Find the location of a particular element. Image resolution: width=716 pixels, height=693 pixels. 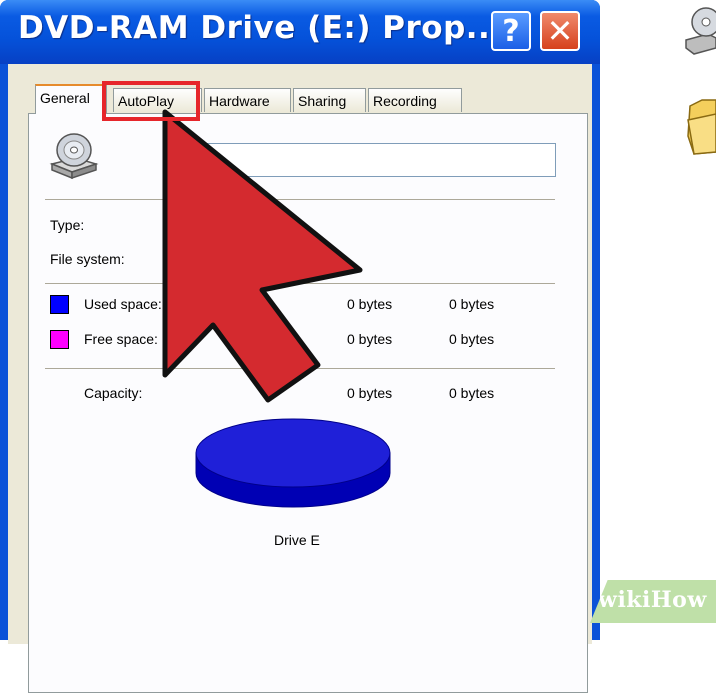

capacity-label: Capacity: is located at coordinates (113, 393).